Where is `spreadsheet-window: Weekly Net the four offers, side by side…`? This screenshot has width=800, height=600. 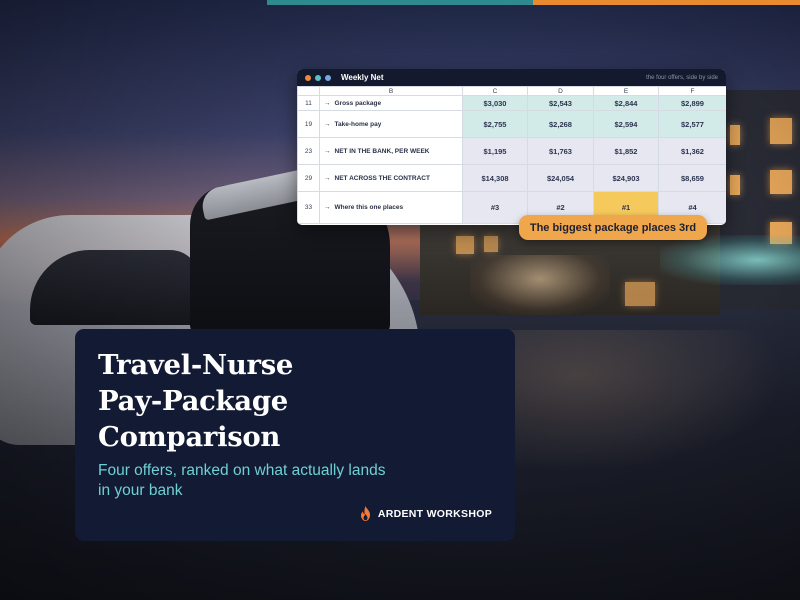 spreadsheet-window: Weekly Net the four offers, side by side… is located at coordinates (511, 147).